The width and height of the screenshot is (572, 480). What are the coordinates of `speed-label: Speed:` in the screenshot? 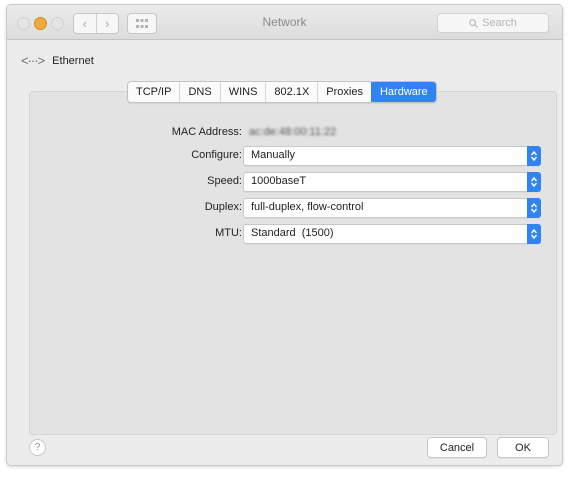 It's located at (224, 181).